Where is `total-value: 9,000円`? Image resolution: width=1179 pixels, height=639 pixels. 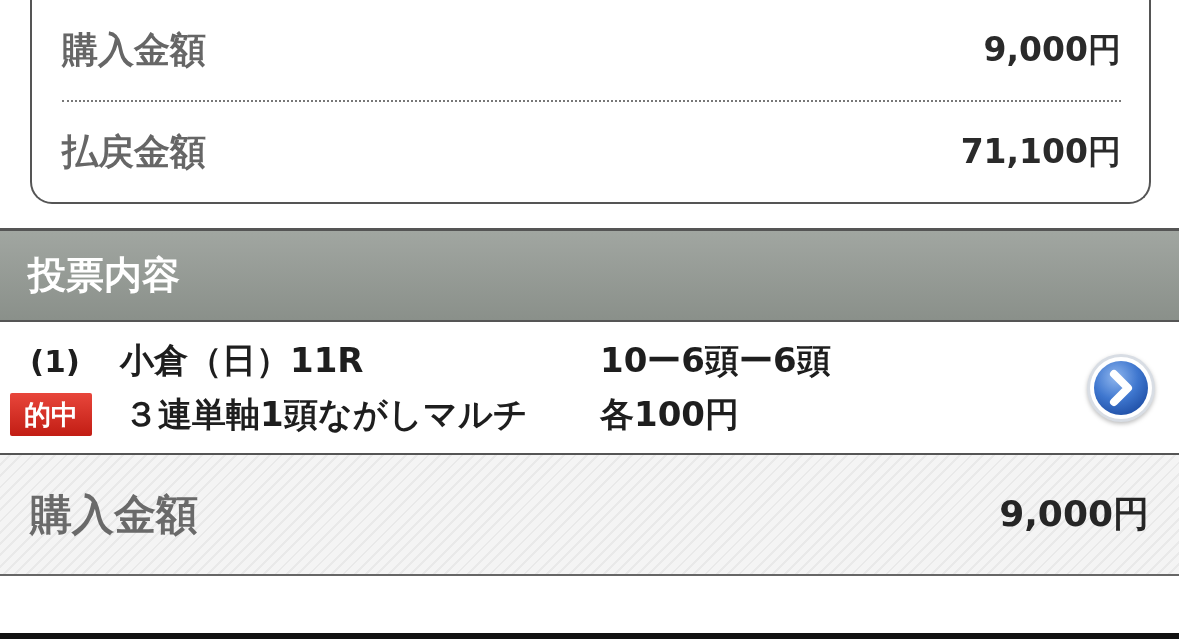
total-value: 9,000円 is located at coordinates (1074, 514).